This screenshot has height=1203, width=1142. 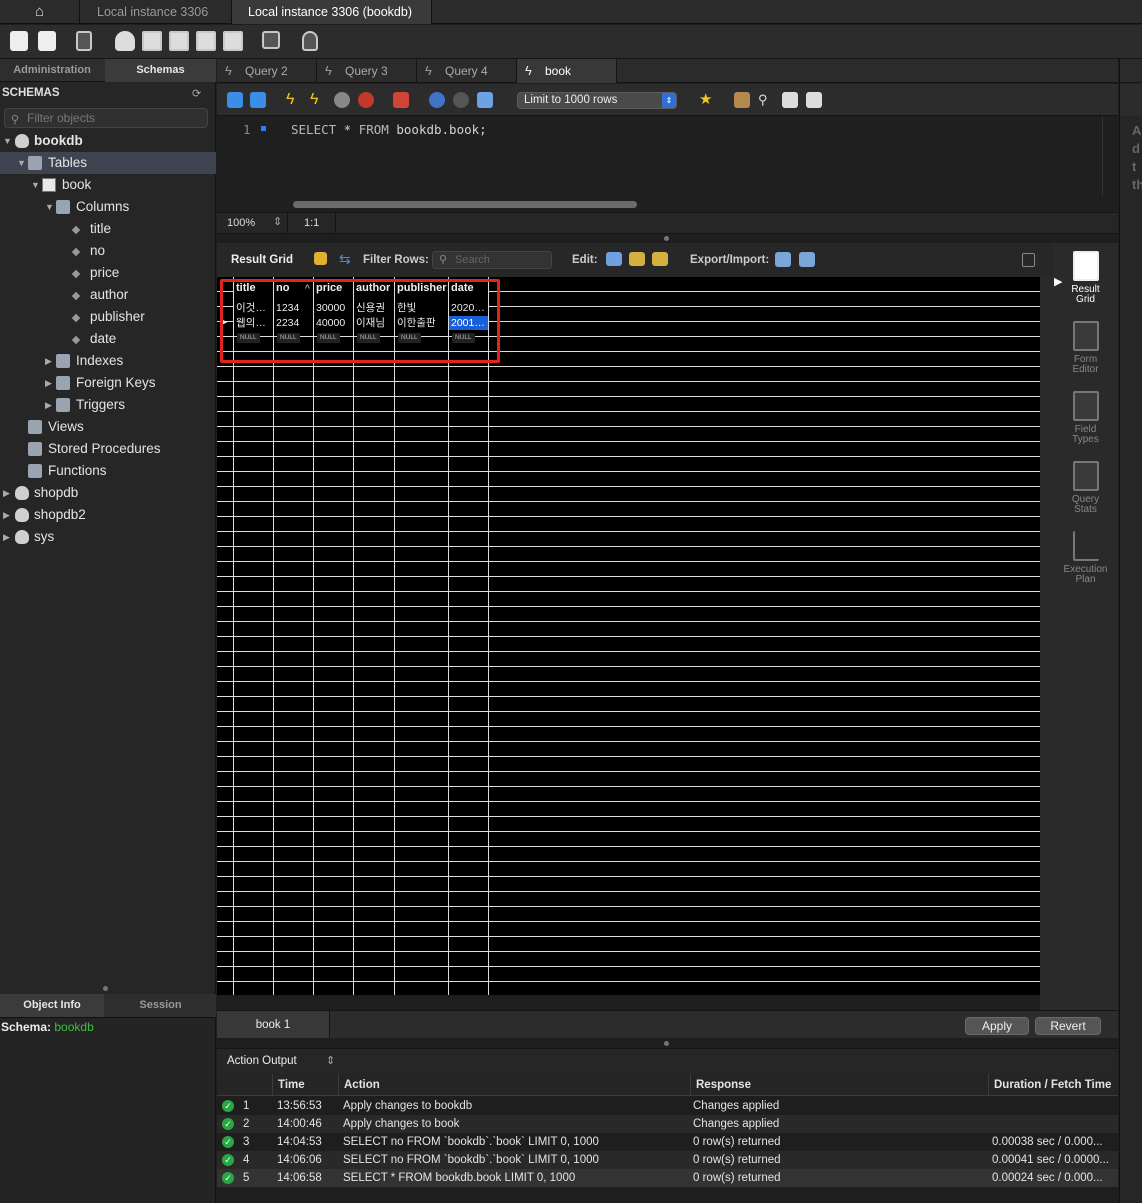 I want to click on form-editor-view-button: Form Editor, so click(x=1085, y=348).